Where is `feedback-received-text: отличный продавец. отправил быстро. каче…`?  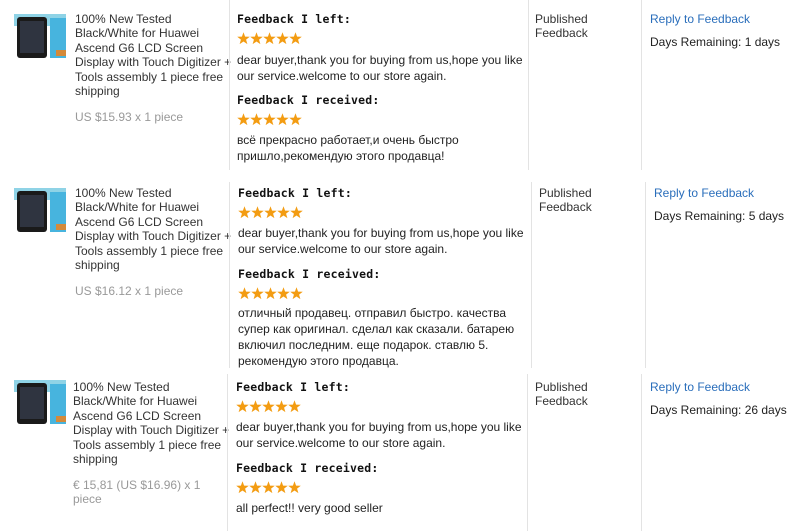
feedback-received-text: отличный продавец. отправил быстро. каче… is located at coordinates (376, 337).